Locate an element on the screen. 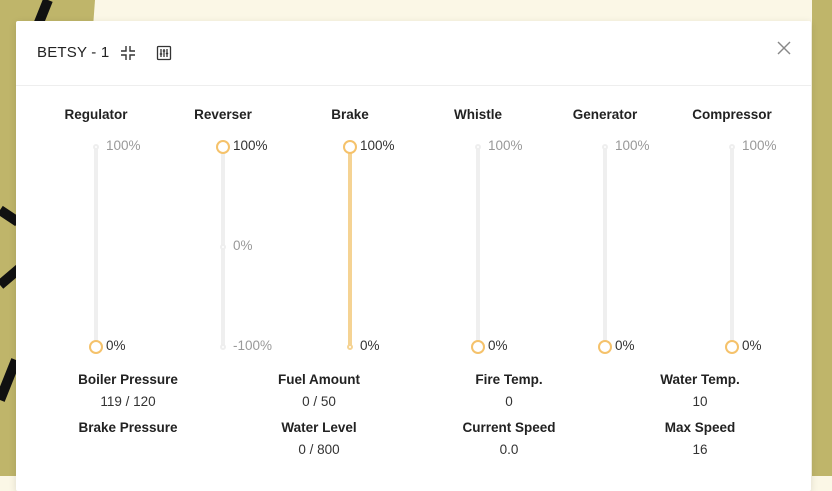  stat-label: Current Speed is located at coordinates (509, 427).